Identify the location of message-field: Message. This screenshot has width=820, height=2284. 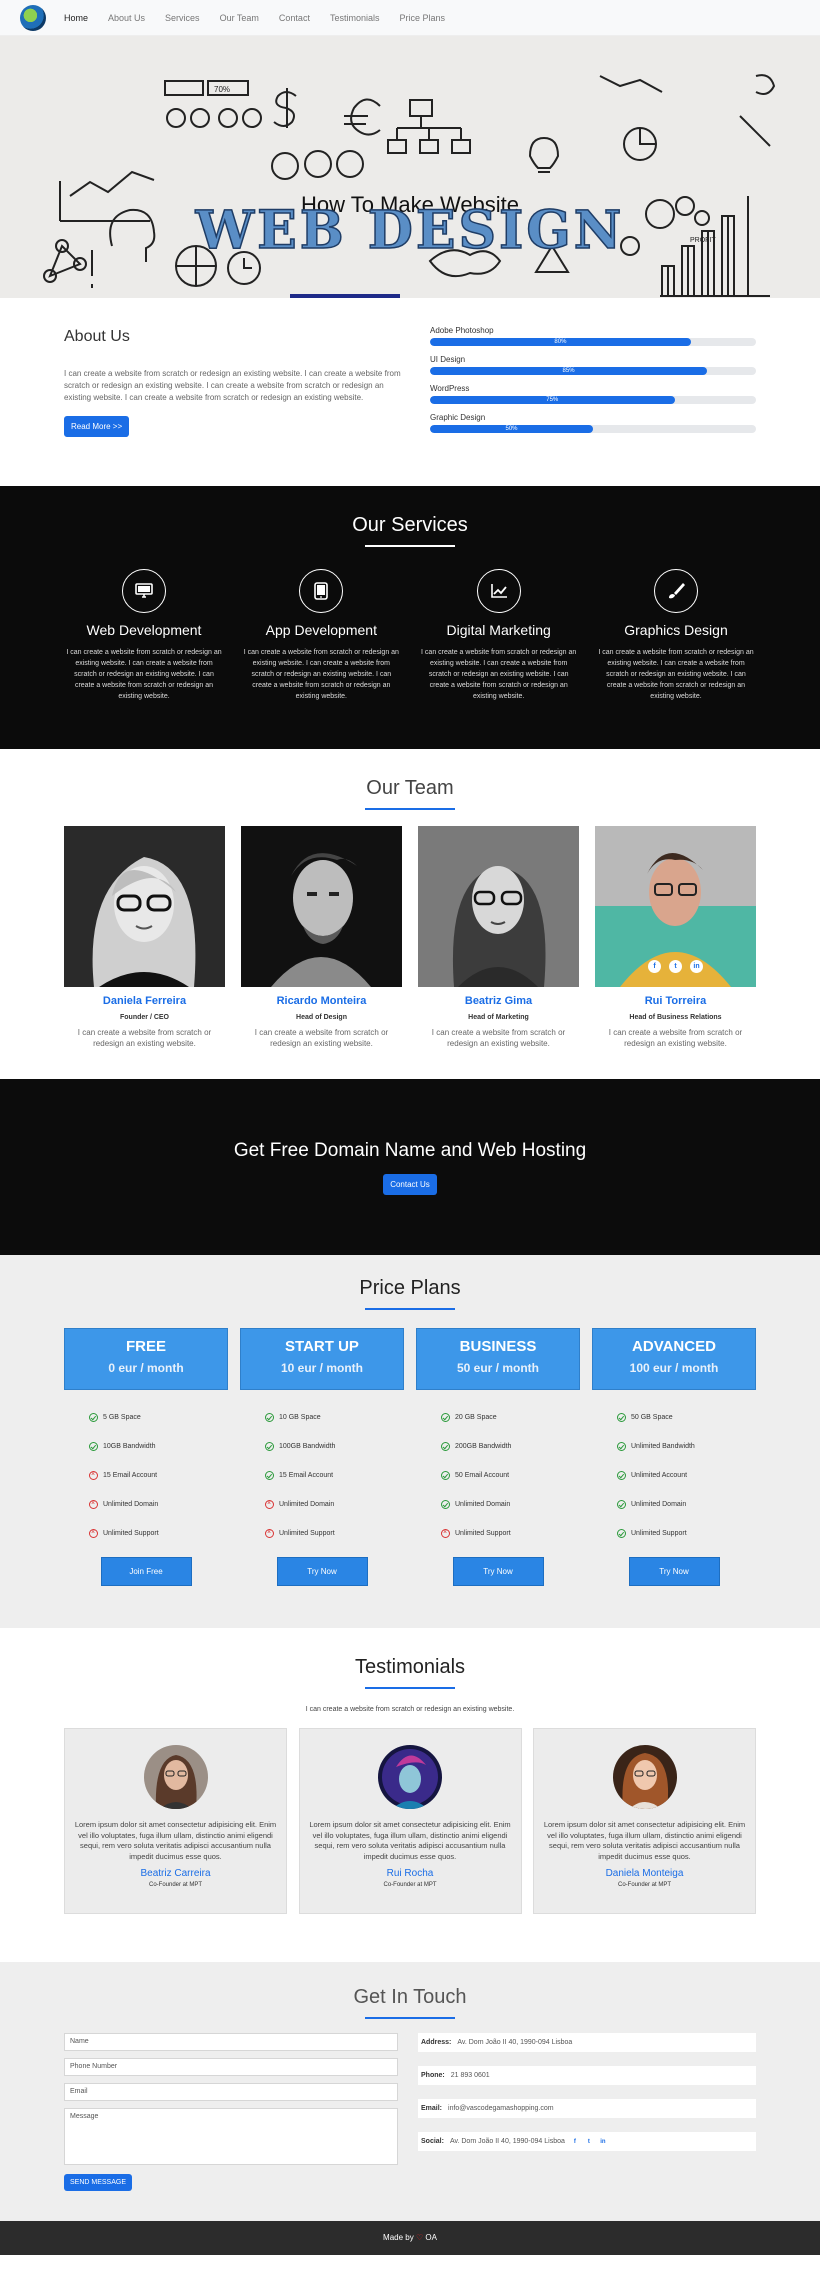
(231, 2136).